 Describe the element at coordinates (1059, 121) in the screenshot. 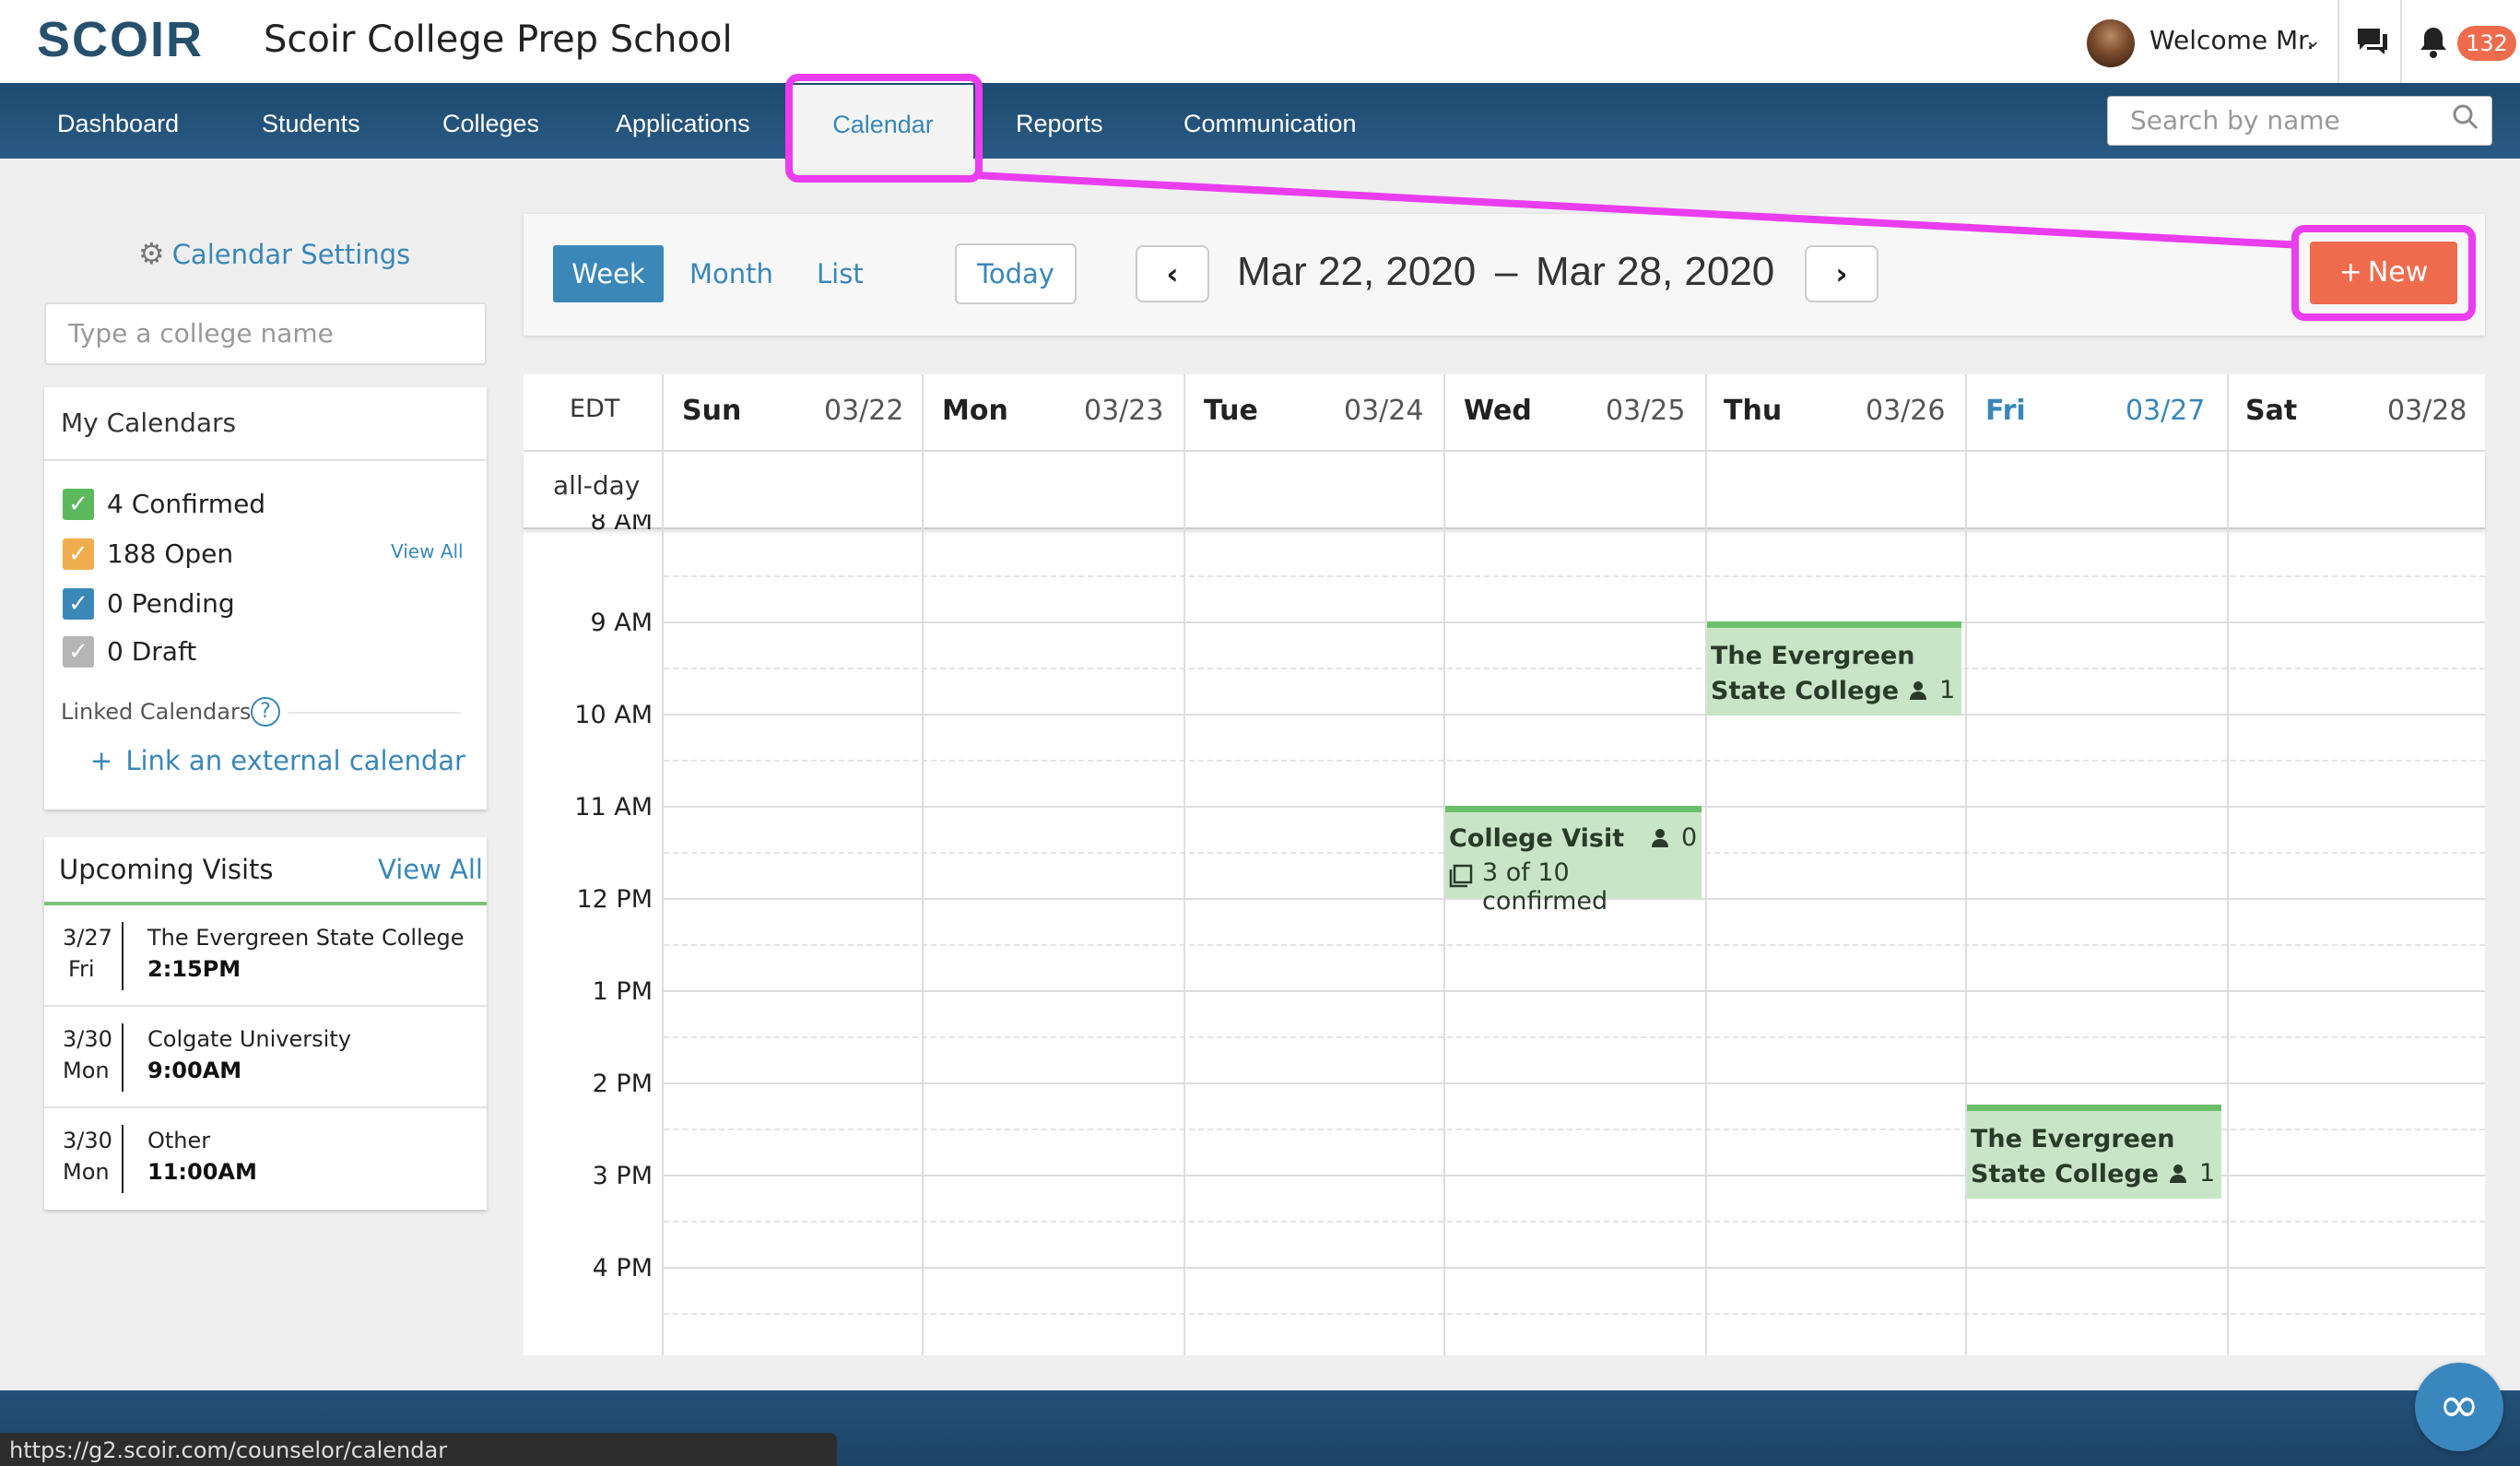

I see `nav-reports: Reports` at that location.